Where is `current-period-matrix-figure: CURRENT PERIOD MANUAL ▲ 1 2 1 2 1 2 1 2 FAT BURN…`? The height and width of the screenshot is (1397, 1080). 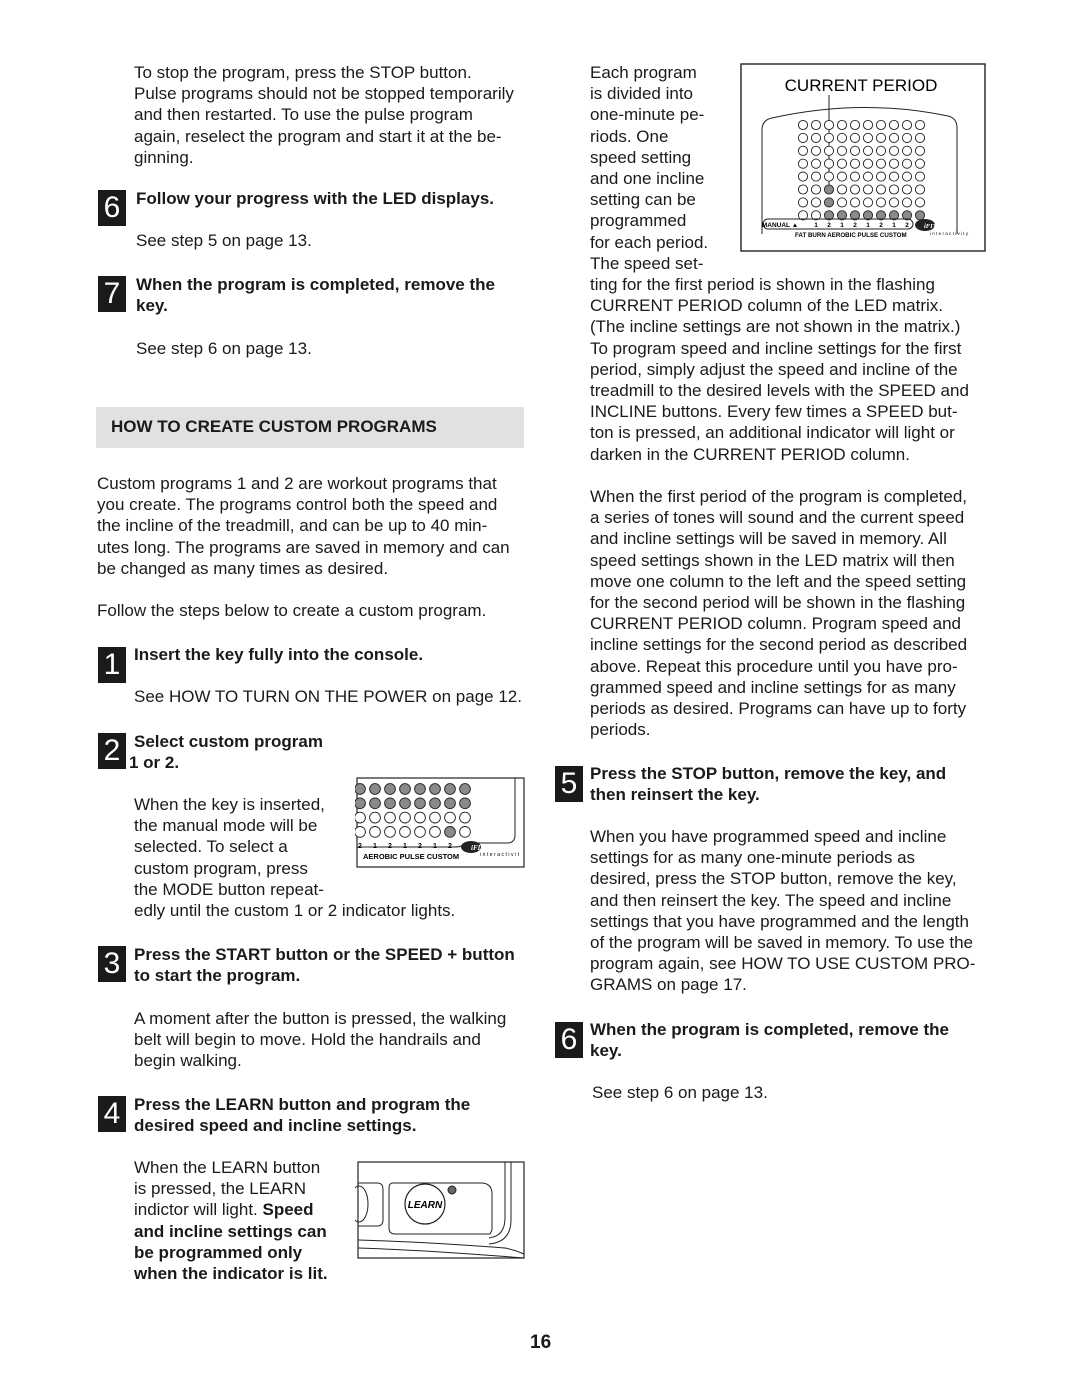
current-period-matrix-figure: CURRENT PERIOD MANUAL ▲ 1 2 1 2 1 2 1 2 FAT BURN… is located at coordinates (863, 157).